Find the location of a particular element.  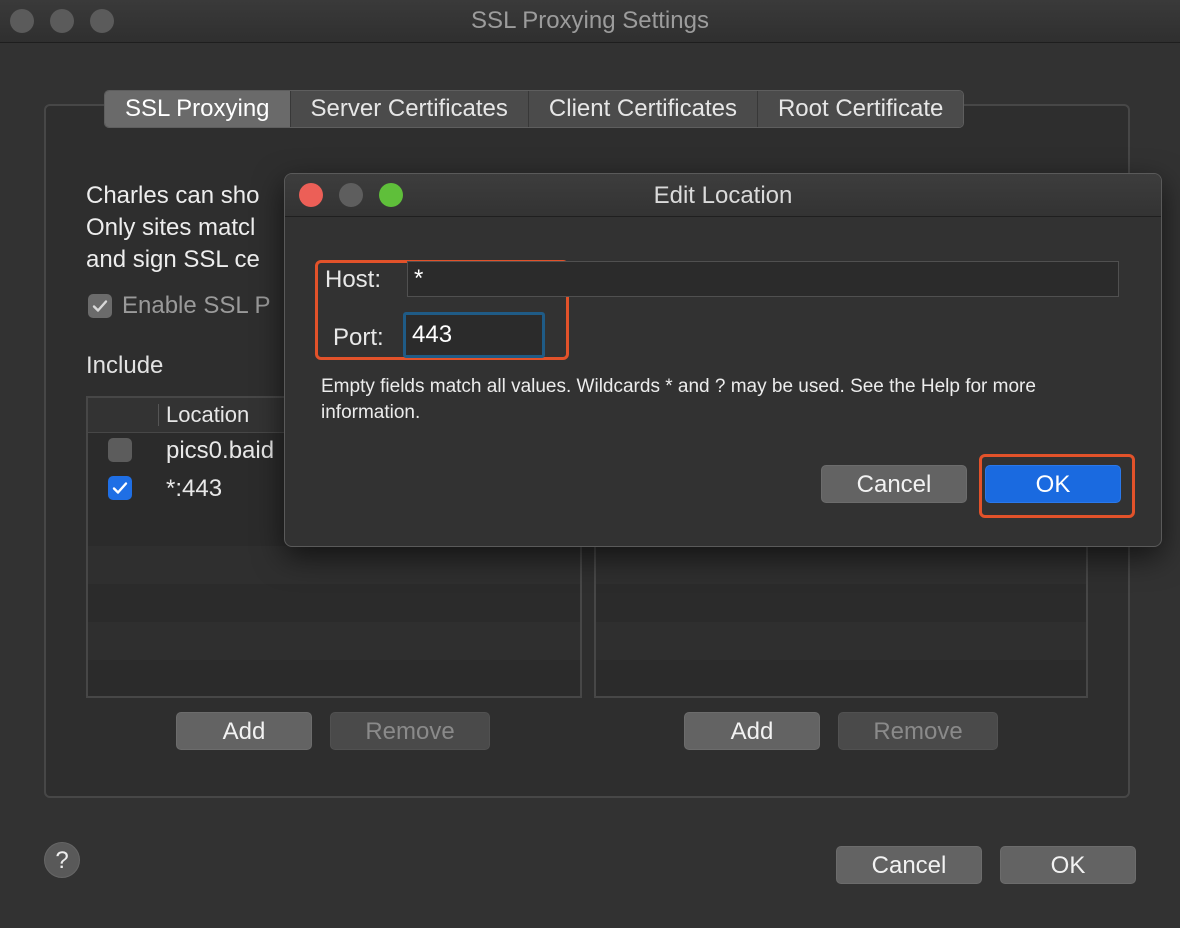

tab-ssl-proxying: SSL Proxying is located at coordinates (198, 109).